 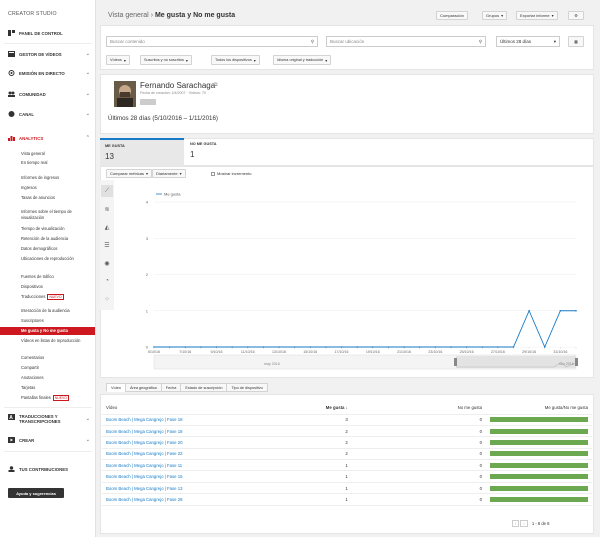 I want to click on sidebar-item-community: COMUNIDAD ⌄, so click(x=49, y=94).